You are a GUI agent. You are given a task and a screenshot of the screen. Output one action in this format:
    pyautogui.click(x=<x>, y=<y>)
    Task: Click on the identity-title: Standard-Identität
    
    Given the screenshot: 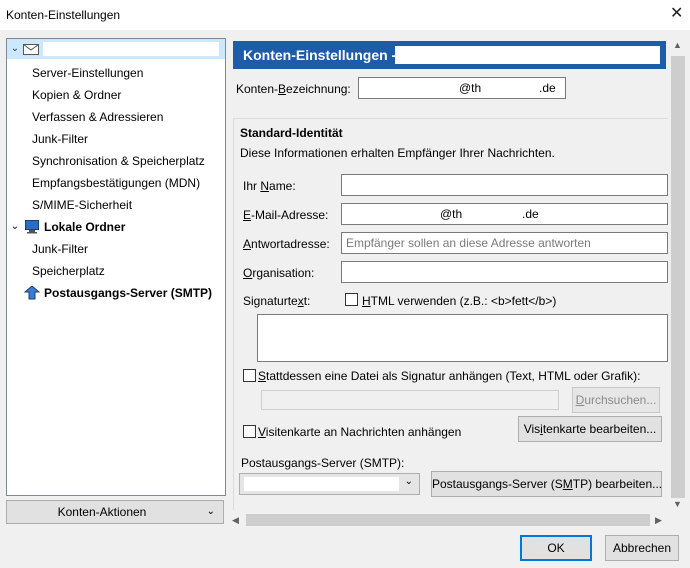 What is the action you would take?
    pyautogui.click(x=291, y=133)
    